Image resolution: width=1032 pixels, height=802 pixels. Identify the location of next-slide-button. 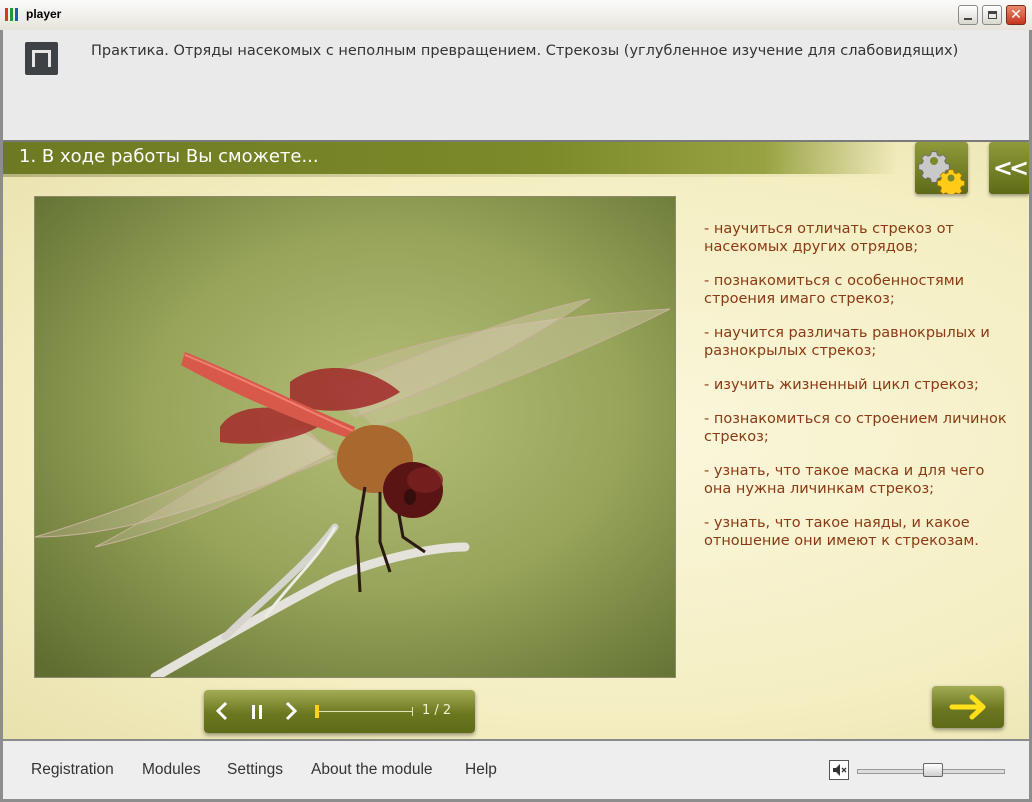
(291, 713).